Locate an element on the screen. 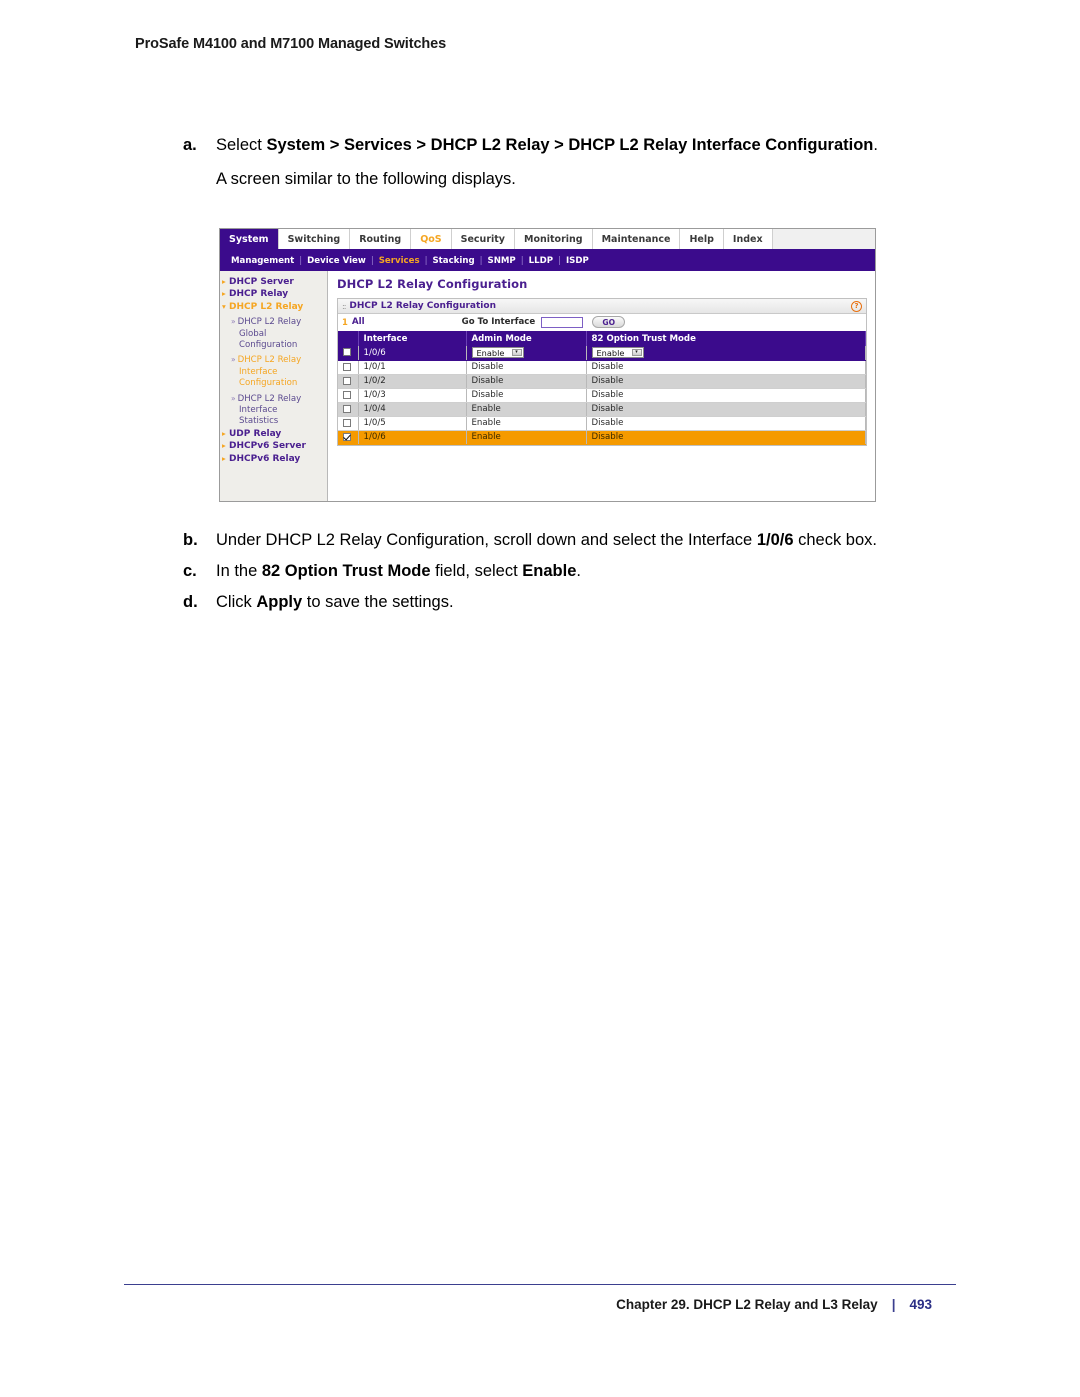 The image size is (1080, 1397). subnav-item-device-view: Device View is located at coordinates (336, 261).